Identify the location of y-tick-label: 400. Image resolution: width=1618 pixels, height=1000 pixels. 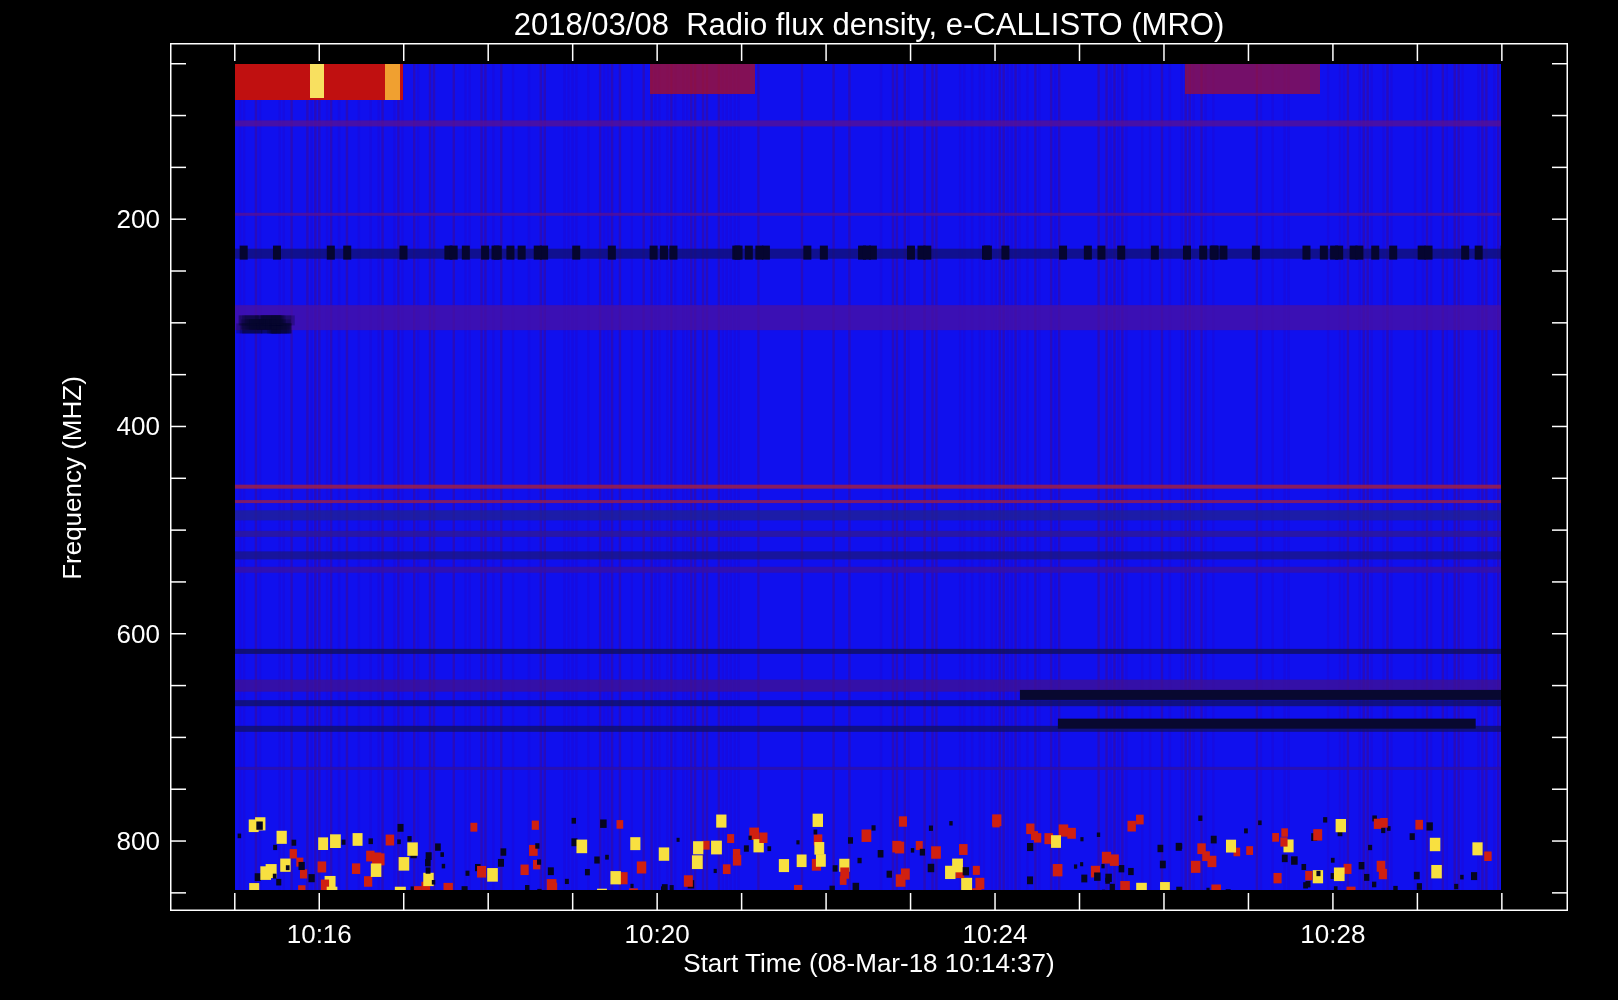
(138, 426).